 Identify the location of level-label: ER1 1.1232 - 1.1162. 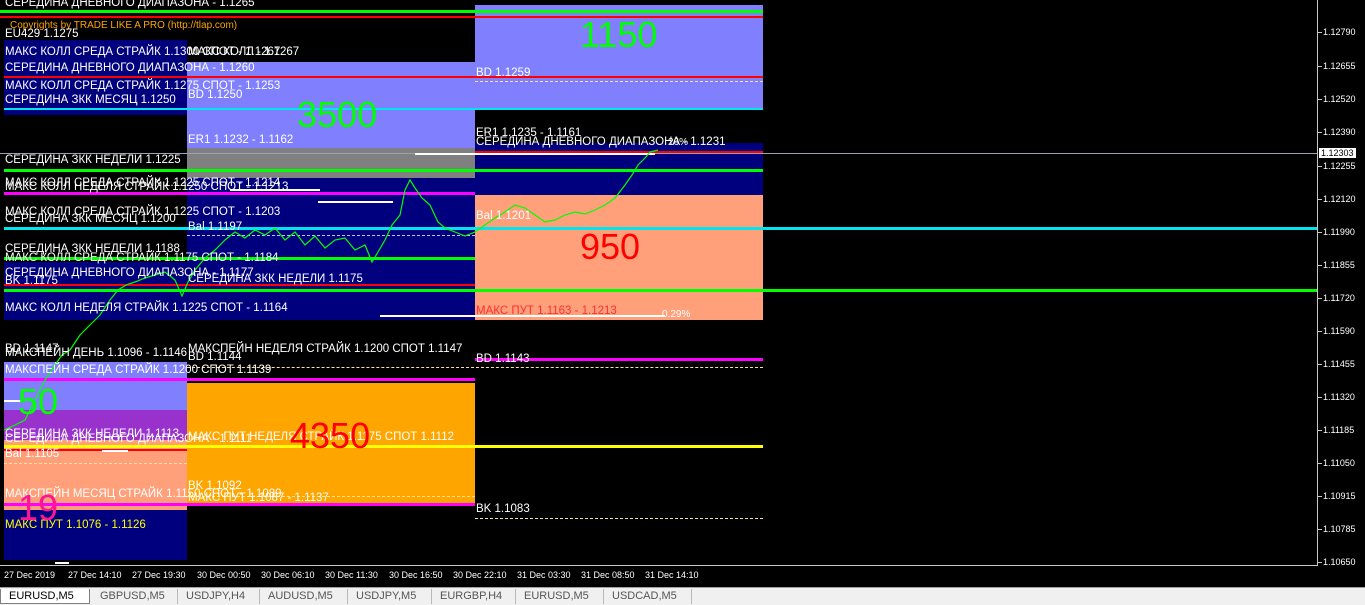
(241, 140).